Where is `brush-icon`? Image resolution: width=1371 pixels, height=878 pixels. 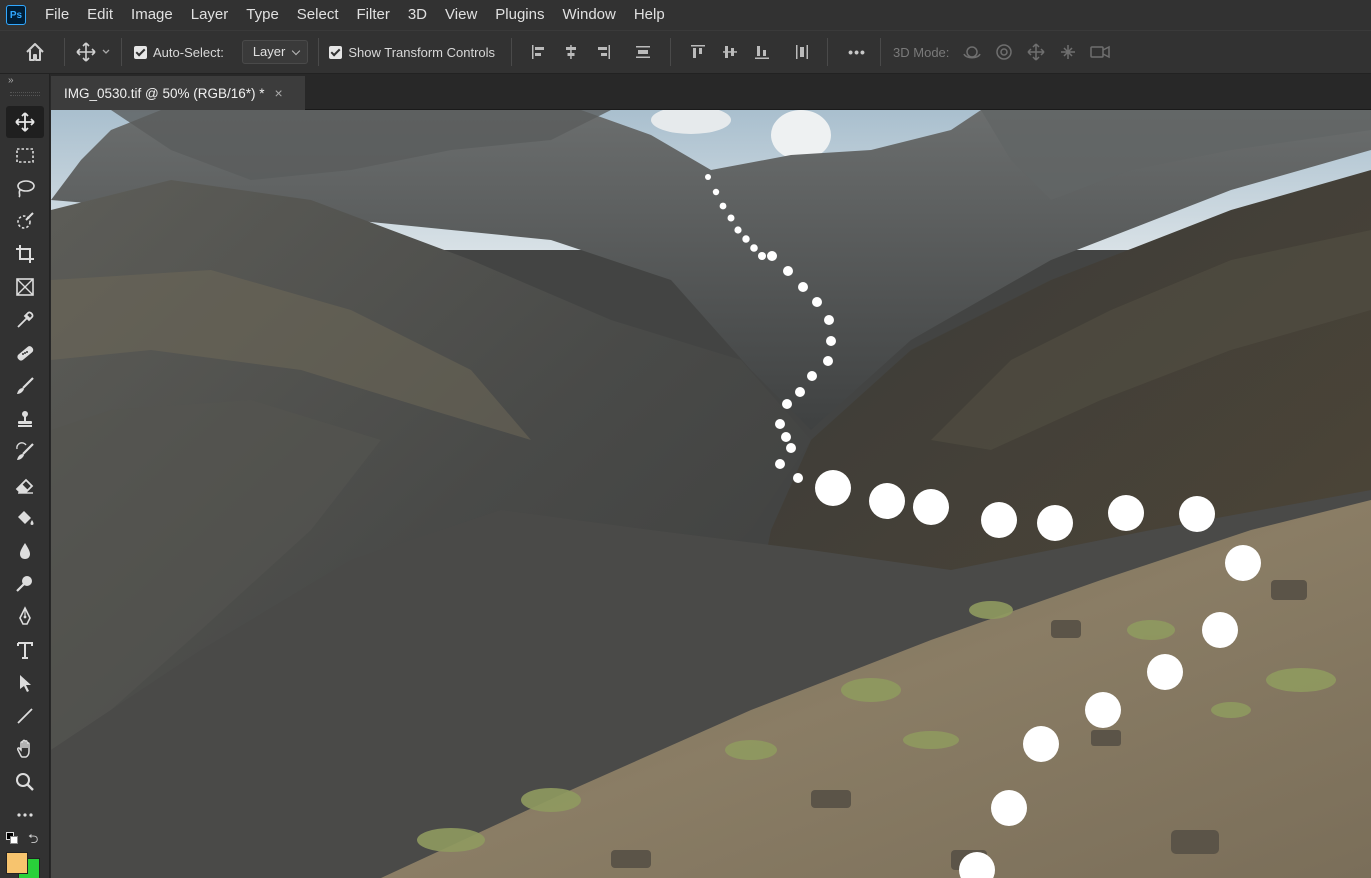
brush-icon is located at coordinates (25, 385).